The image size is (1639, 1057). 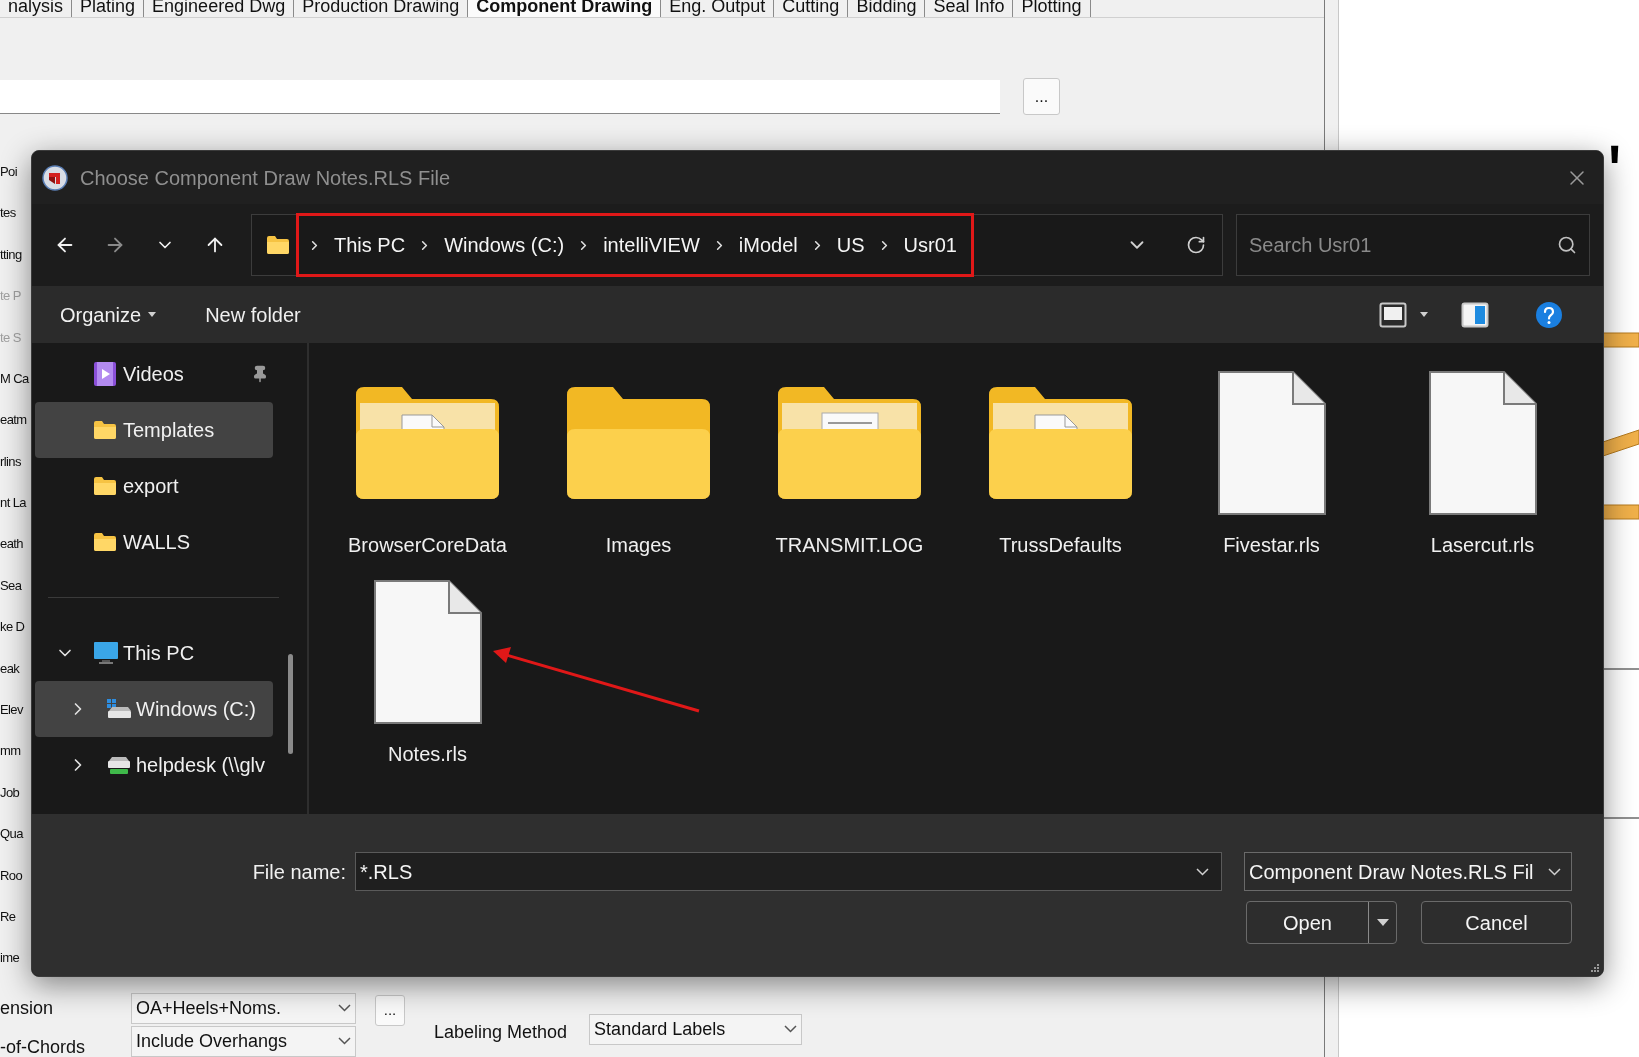 I want to click on folder-item: TRANSMIT.LOG, so click(x=849, y=474).